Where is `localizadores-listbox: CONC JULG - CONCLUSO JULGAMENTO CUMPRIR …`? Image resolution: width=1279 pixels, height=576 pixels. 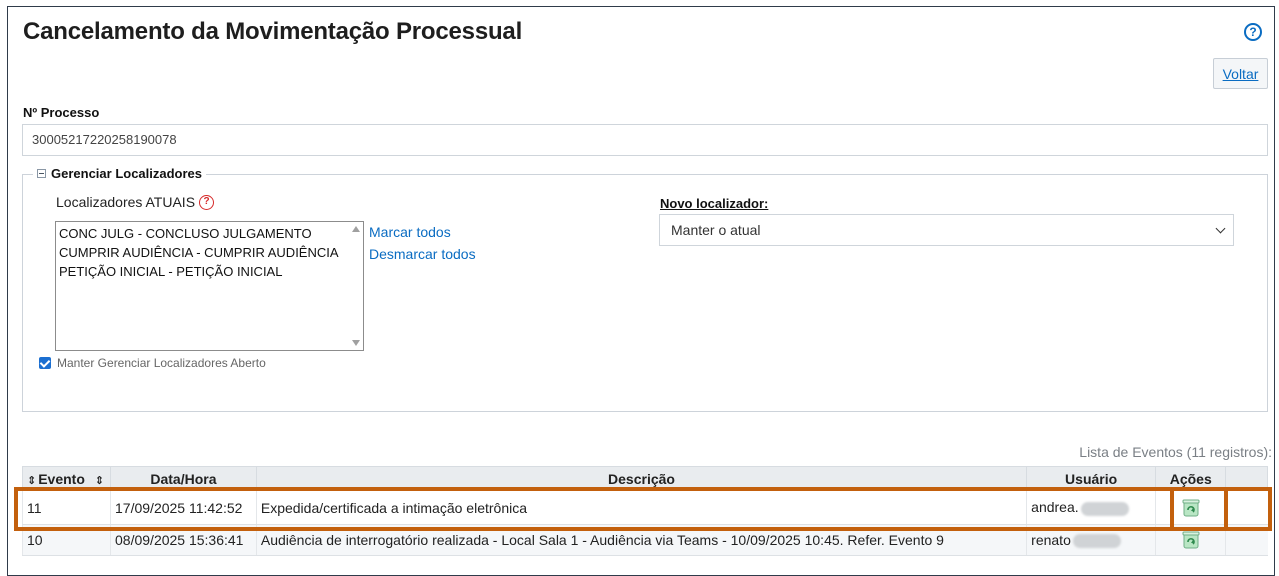
localizadores-listbox: CONC JULG - CONCLUSO JULGAMENTO CUMPRIR … is located at coordinates (209, 286).